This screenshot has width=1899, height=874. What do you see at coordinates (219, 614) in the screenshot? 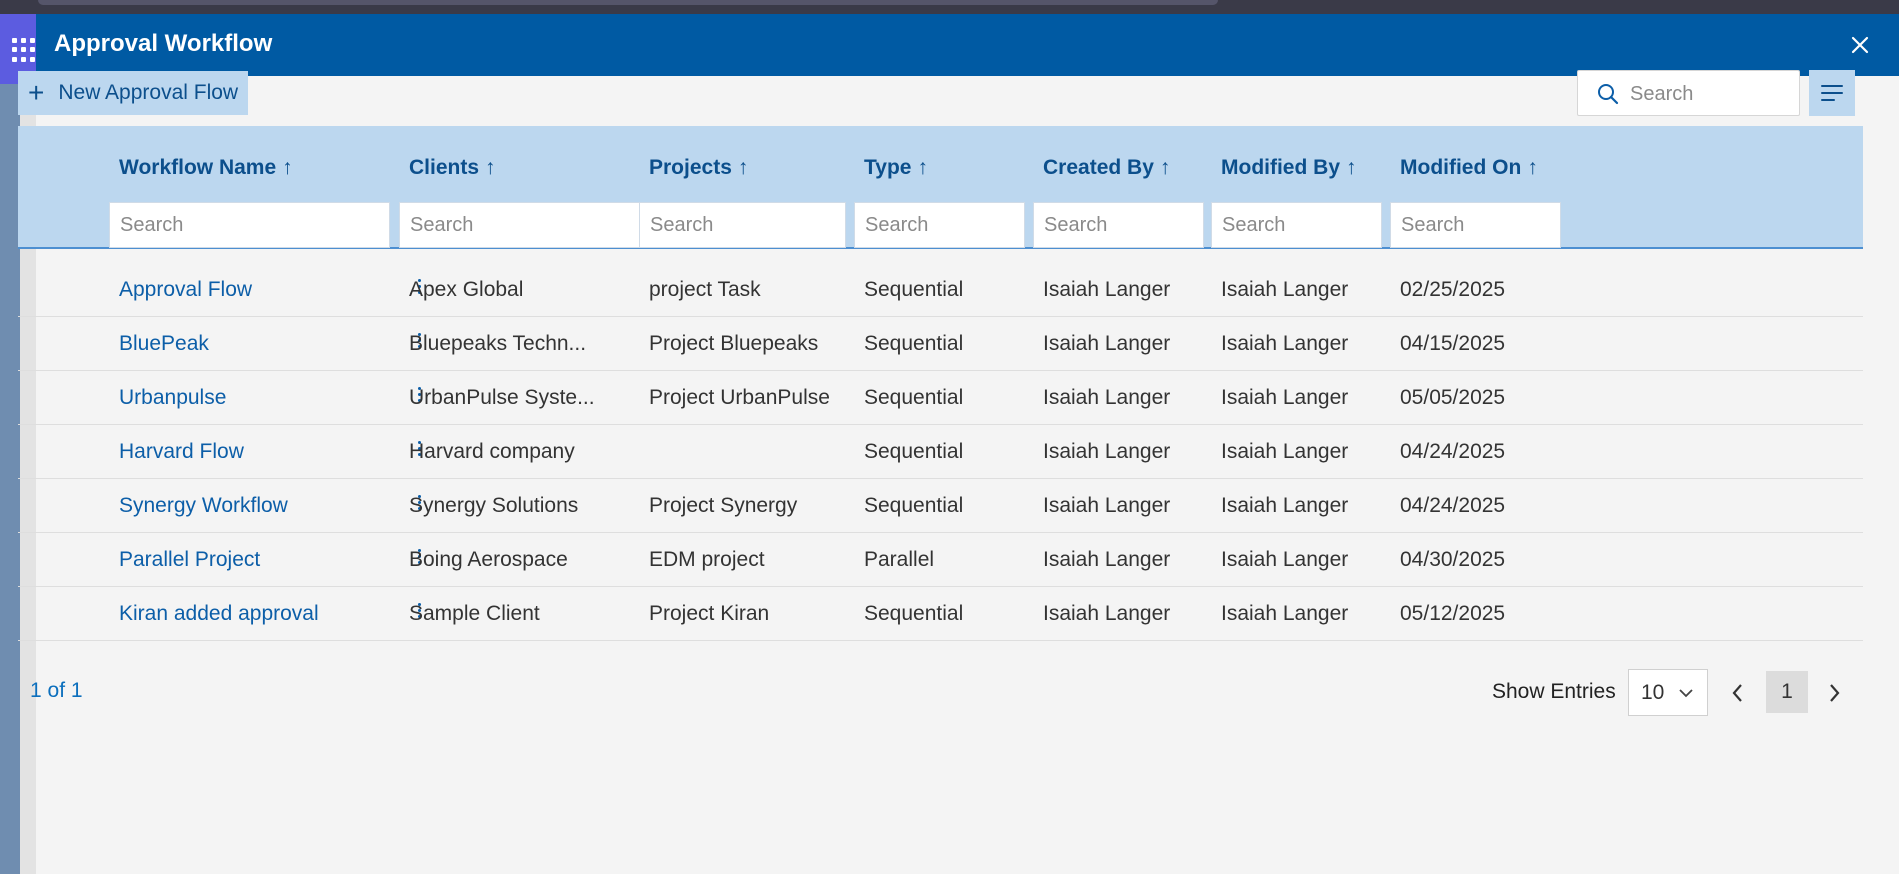
I see `workflow-name-link: Kiran added approval` at bounding box center [219, 614].